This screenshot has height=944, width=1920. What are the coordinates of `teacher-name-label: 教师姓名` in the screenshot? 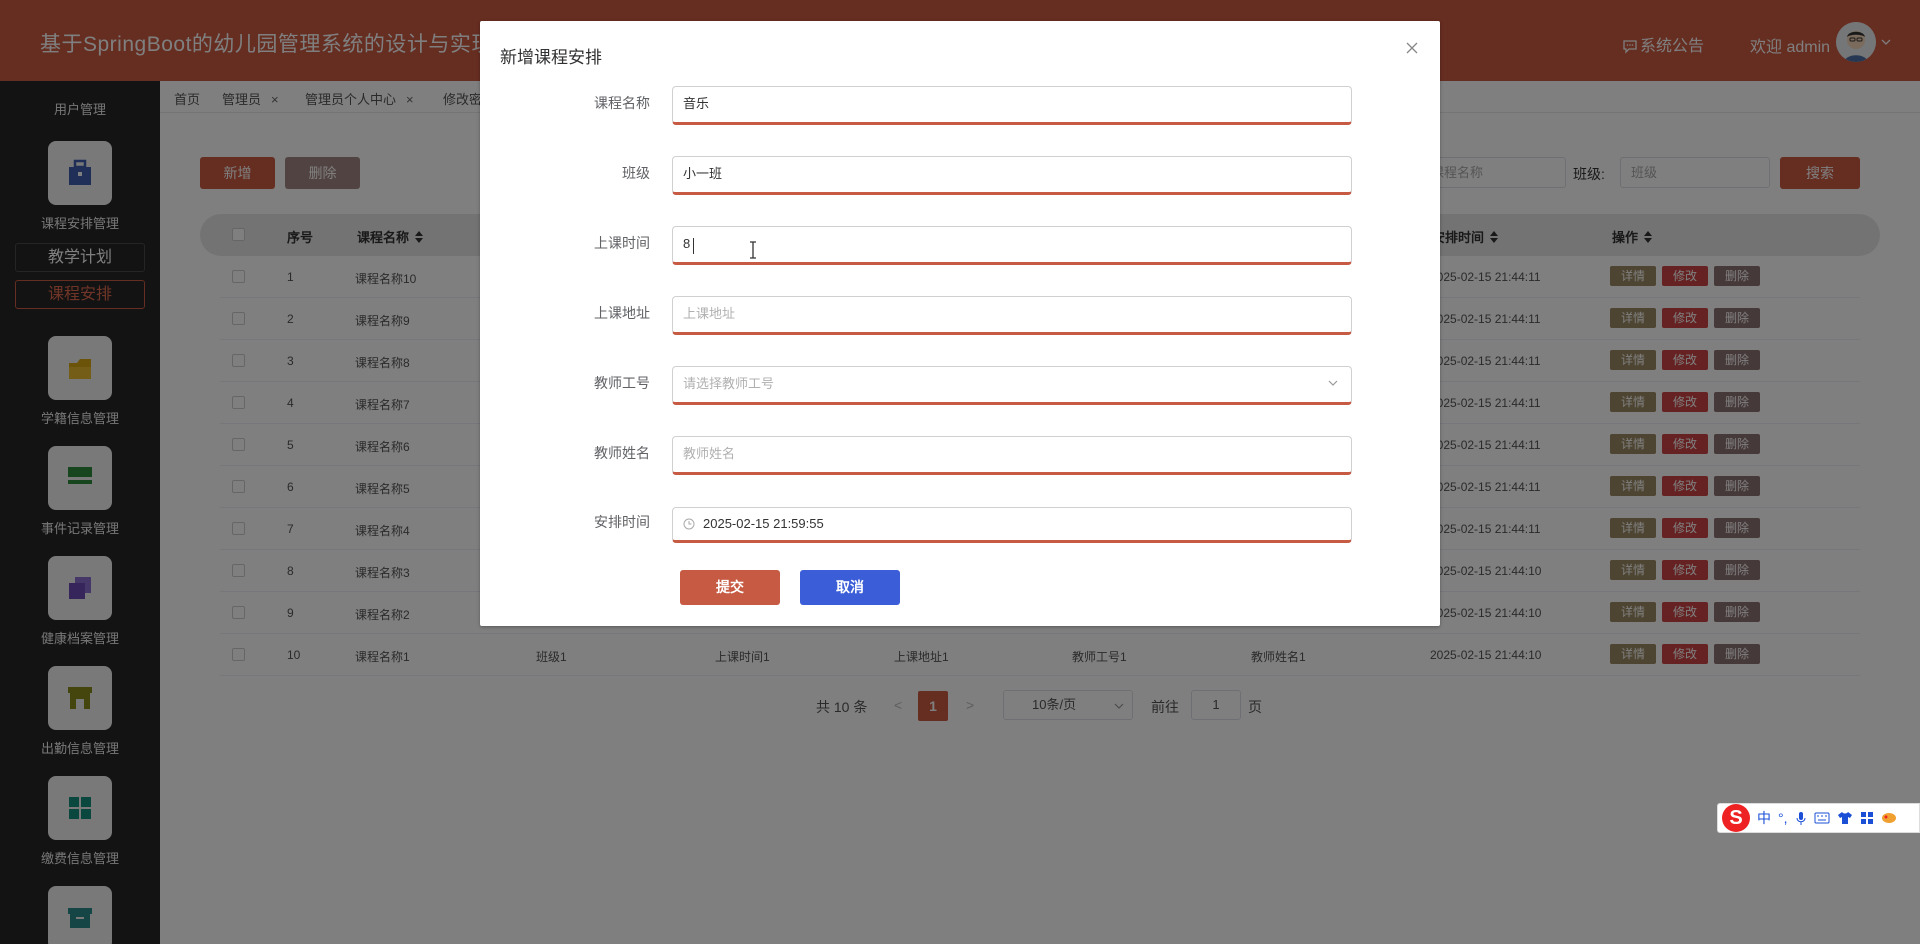 It's located at (622, 453).